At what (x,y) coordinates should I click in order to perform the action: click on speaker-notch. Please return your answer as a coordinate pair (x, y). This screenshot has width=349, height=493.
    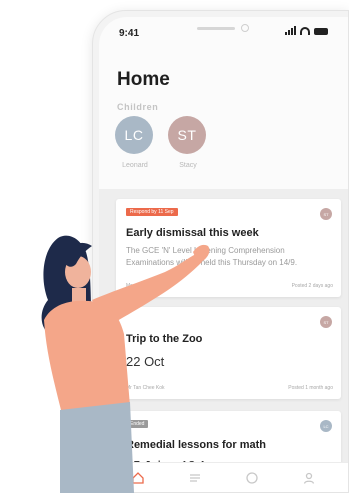
    Looking at the image, I should click on (216, 28).